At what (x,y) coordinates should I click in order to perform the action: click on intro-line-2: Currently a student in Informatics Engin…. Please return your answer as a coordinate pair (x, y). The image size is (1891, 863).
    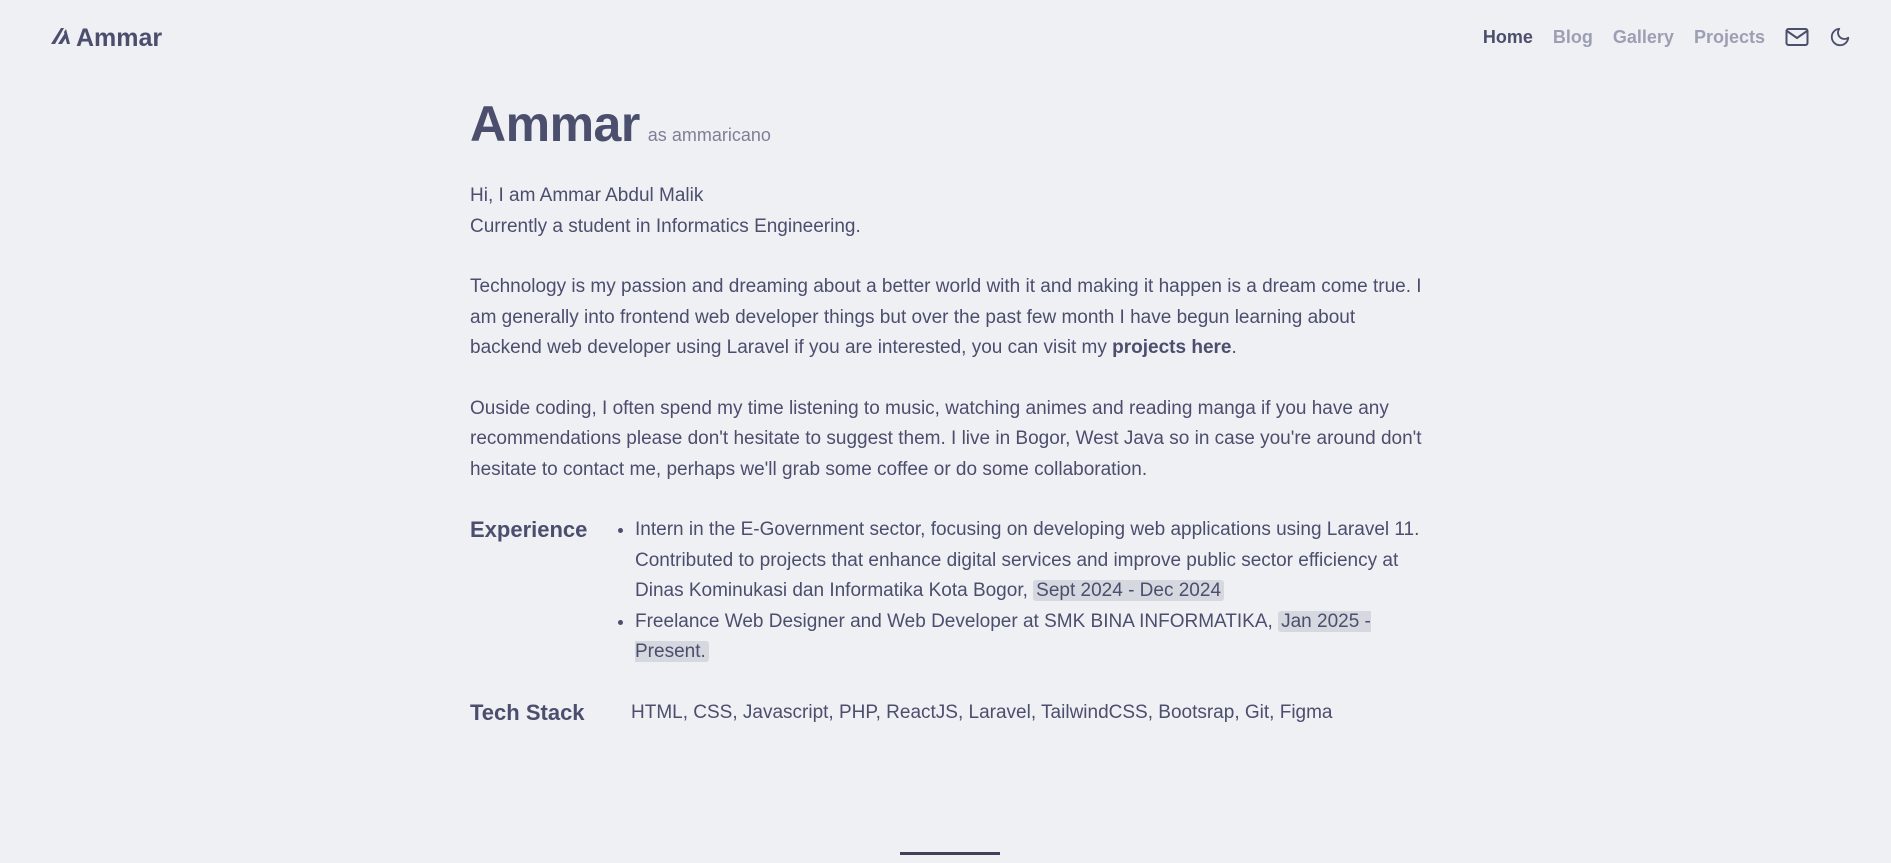
    Looking at the image, I should click on (665, 226).